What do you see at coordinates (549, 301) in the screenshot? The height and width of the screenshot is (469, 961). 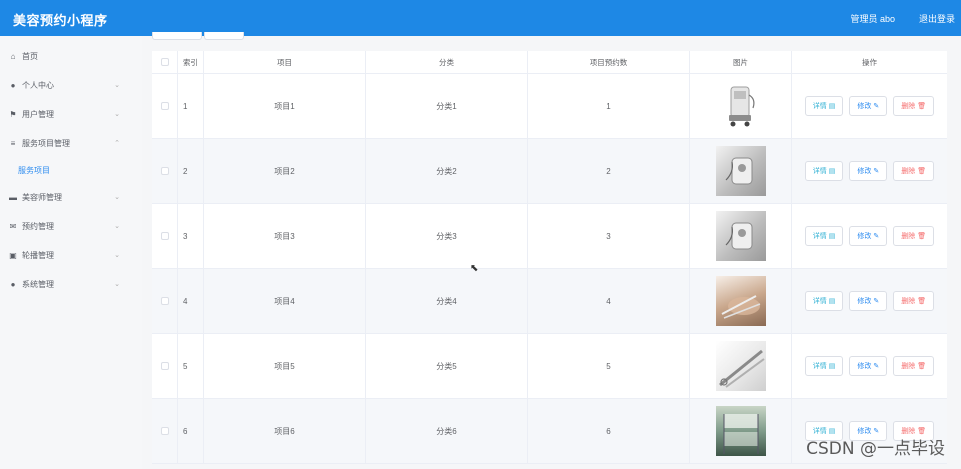 I see `table-row: 4 项目4 分类4 4 详情 ▤ 修改 ✎ 删除 🗑` at bounding box center [549, 301].